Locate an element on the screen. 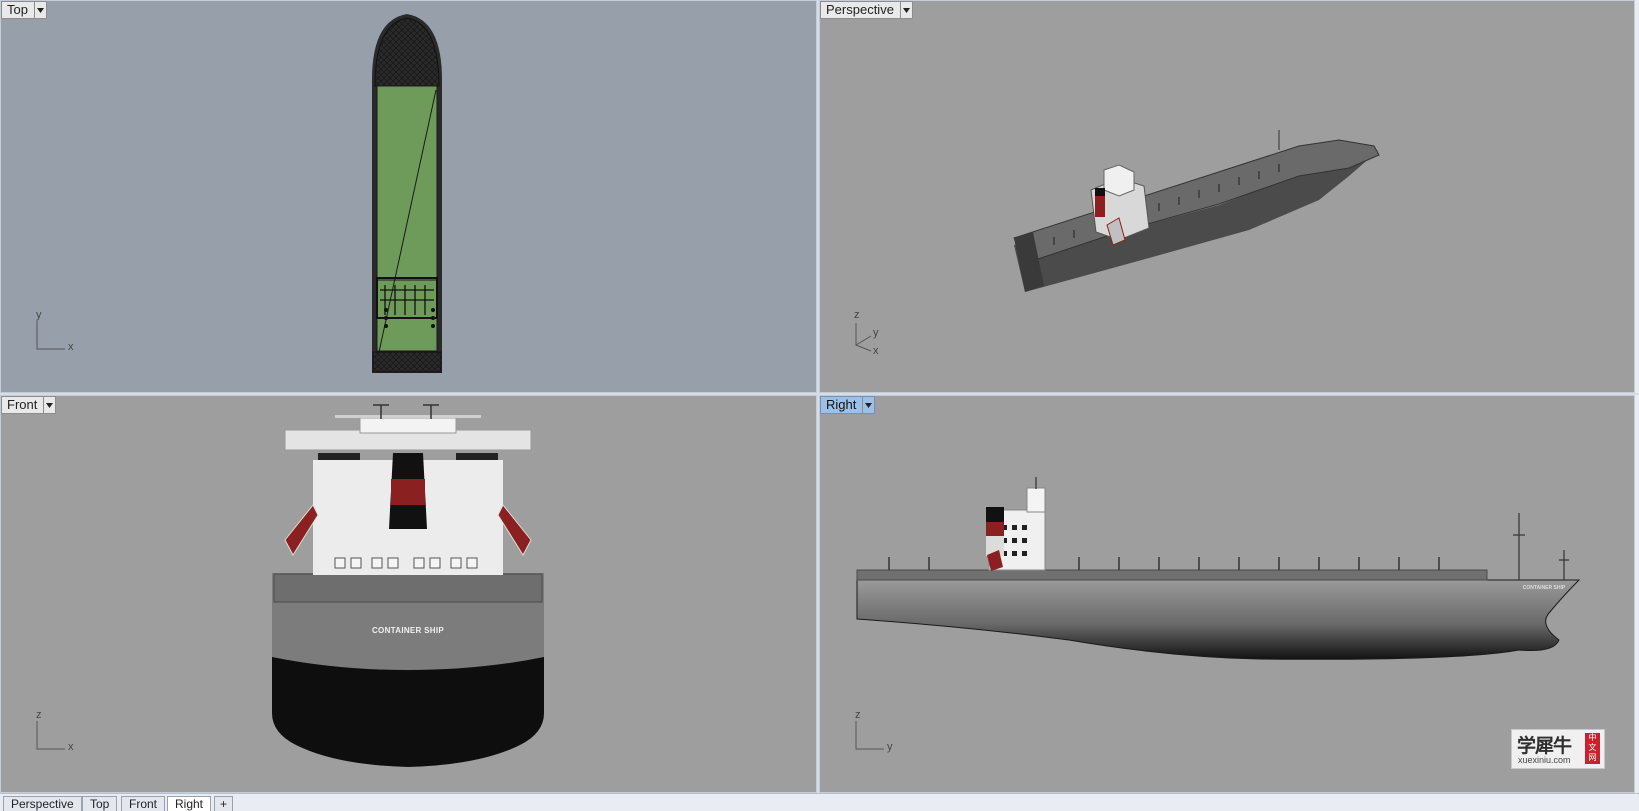 The width and height of the screenshot is (1639, 811). axis-indicator: z x is located at coordinates (60, 736).